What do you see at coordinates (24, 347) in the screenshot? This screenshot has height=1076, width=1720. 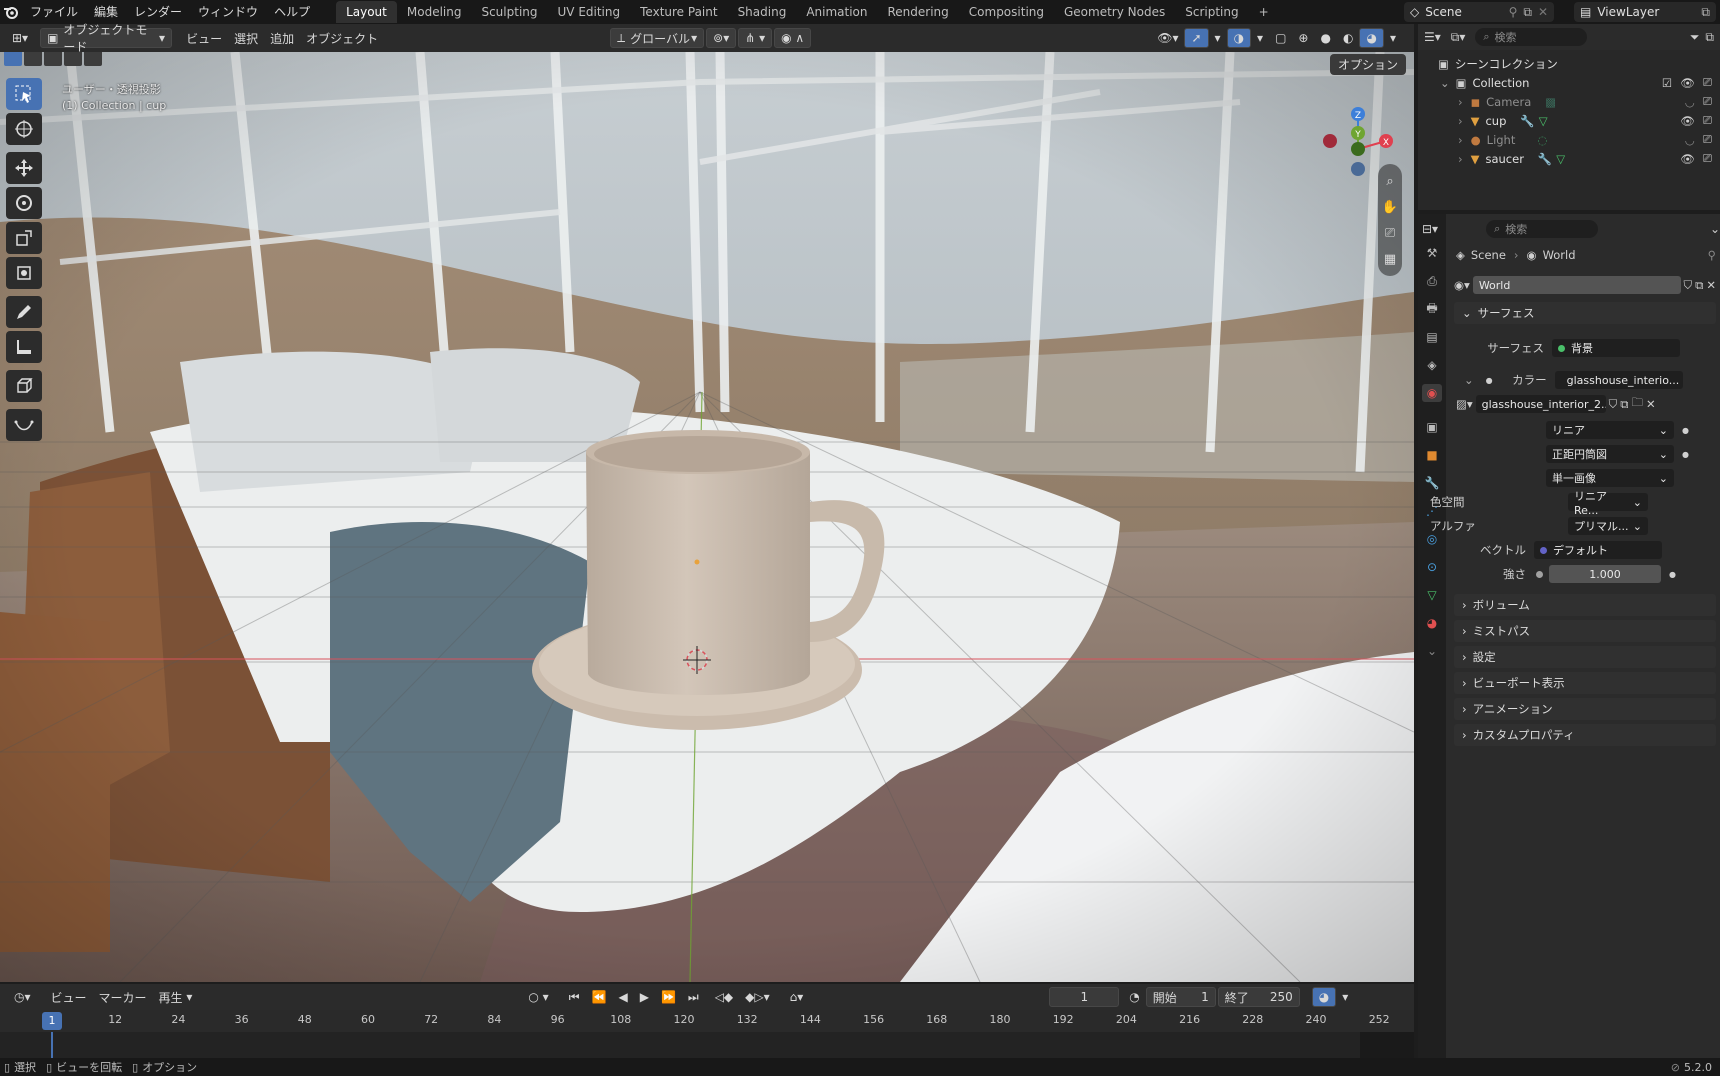 I see `measure-tool-icon` at bounding box center [24, 347].